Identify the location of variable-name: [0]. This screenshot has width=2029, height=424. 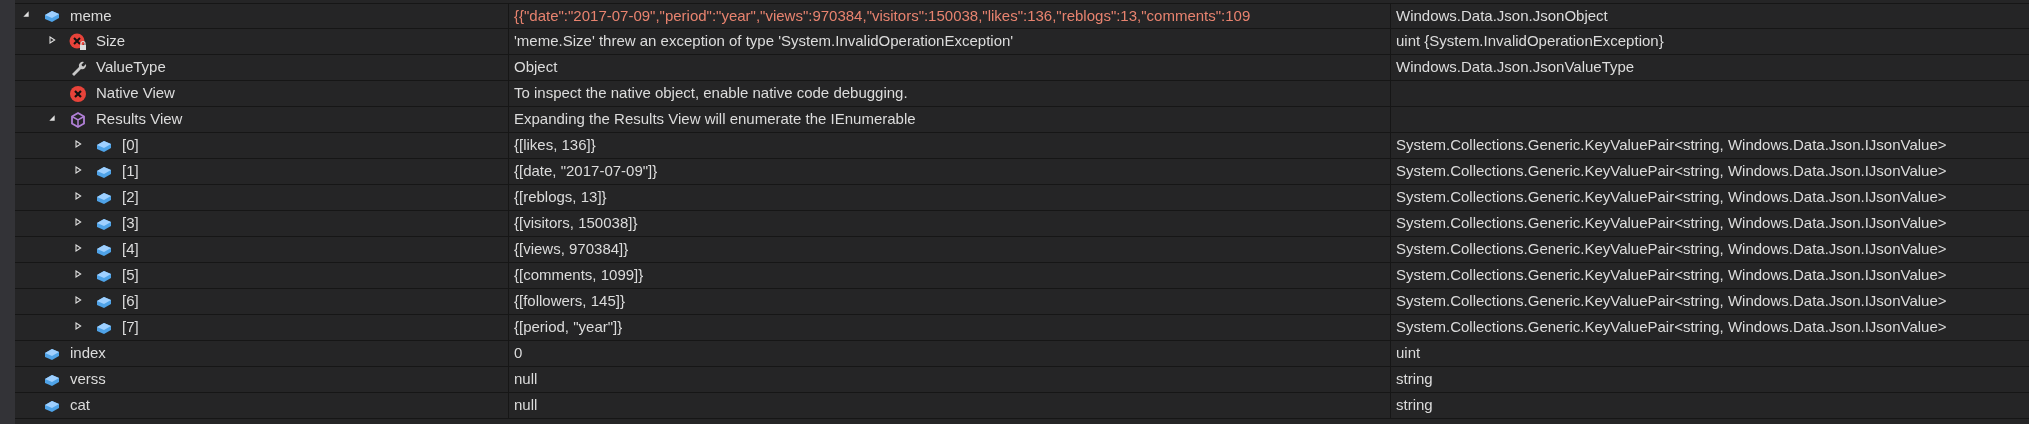
(130, 145).